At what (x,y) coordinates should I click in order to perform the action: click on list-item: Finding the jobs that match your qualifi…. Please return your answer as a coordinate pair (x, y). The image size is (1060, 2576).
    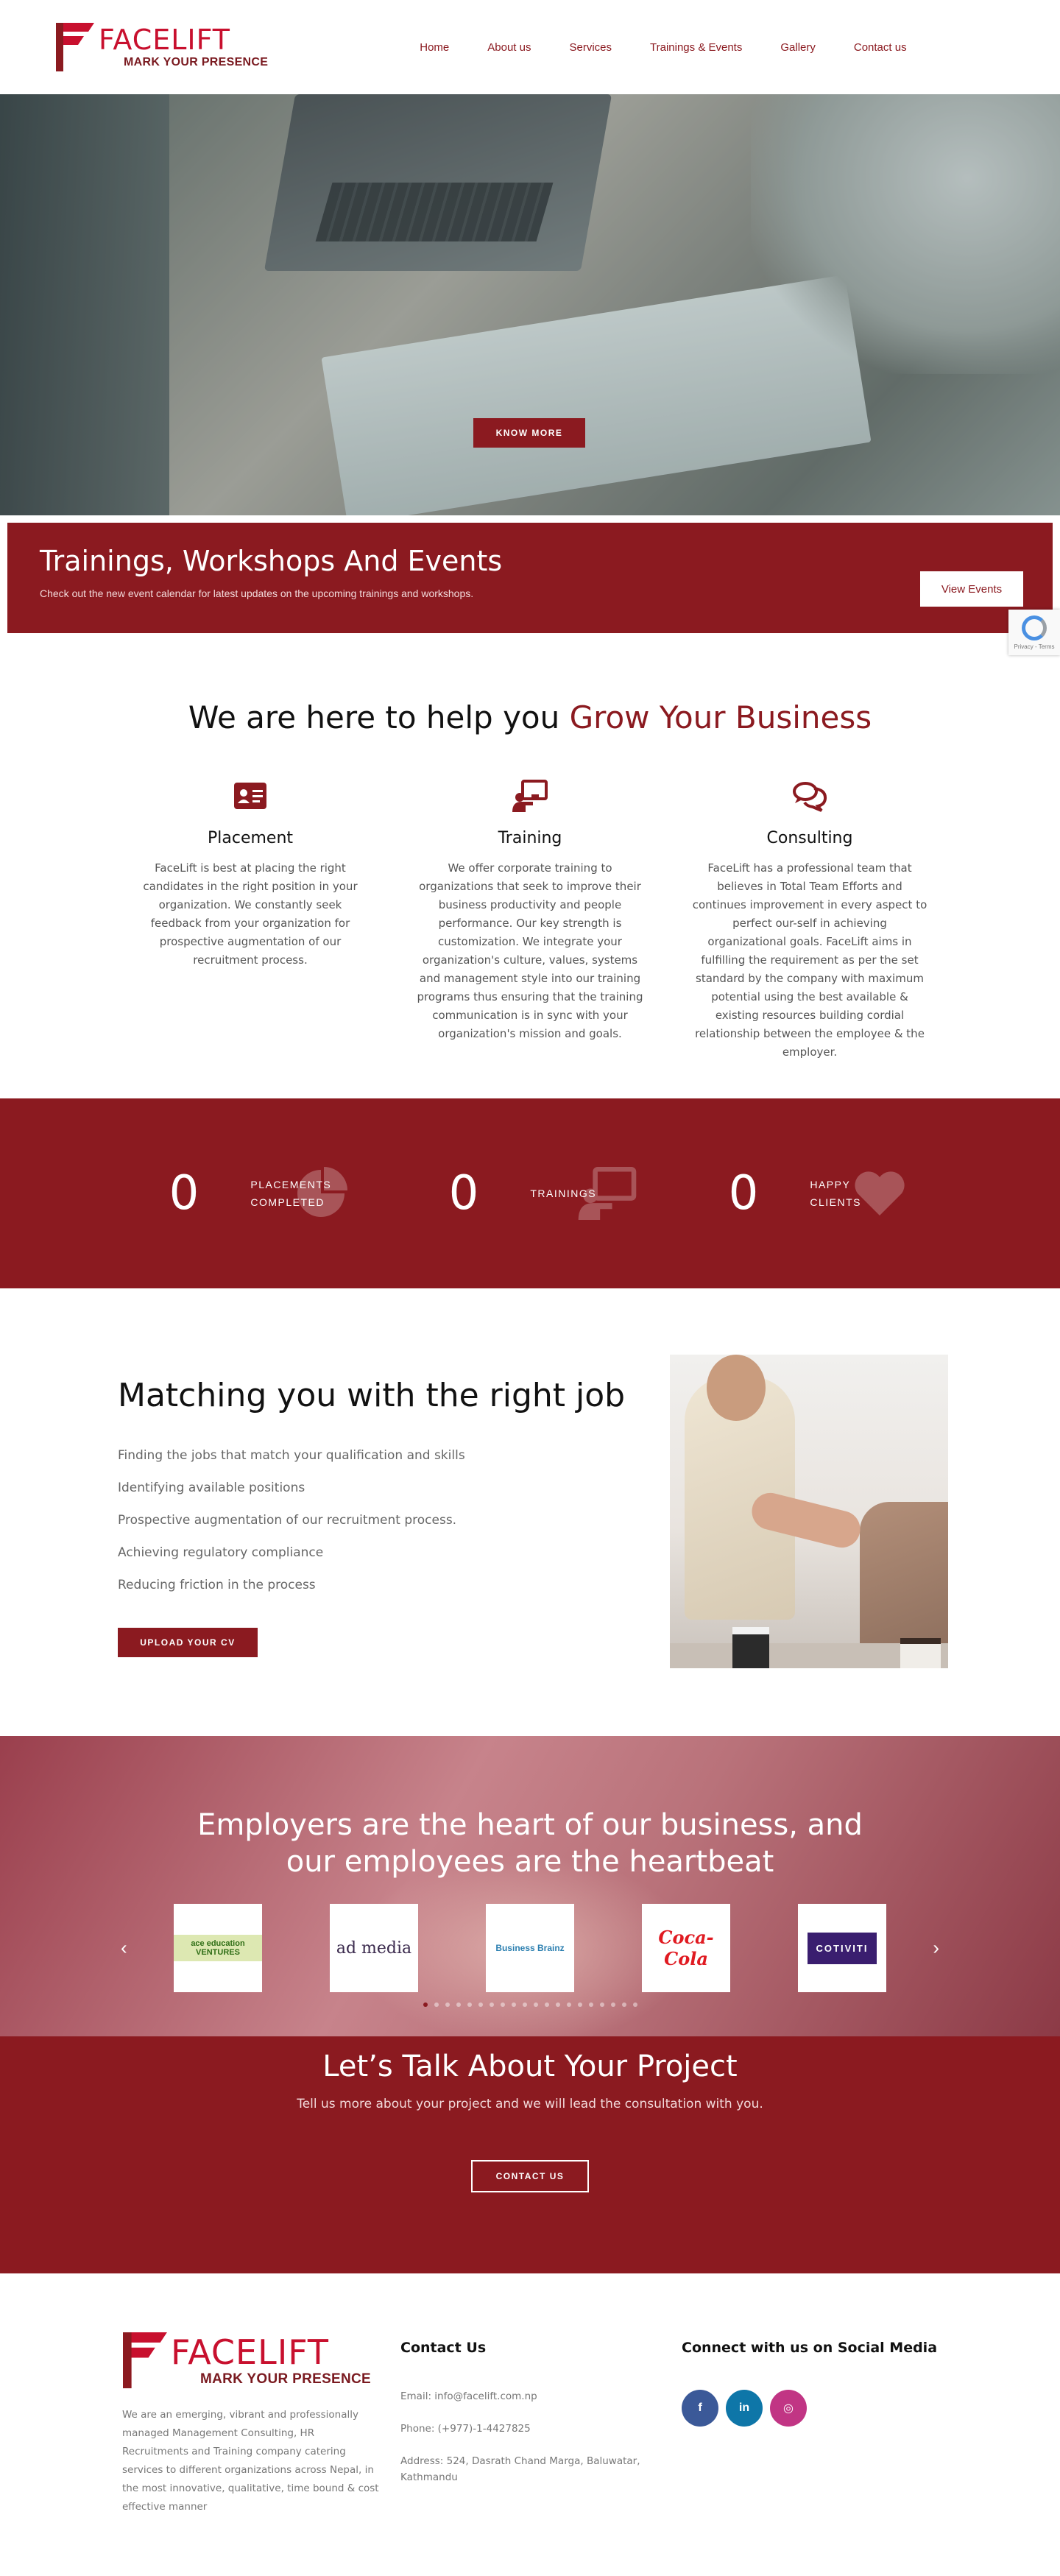
    Looking at the image, I should click on (291, 1455).